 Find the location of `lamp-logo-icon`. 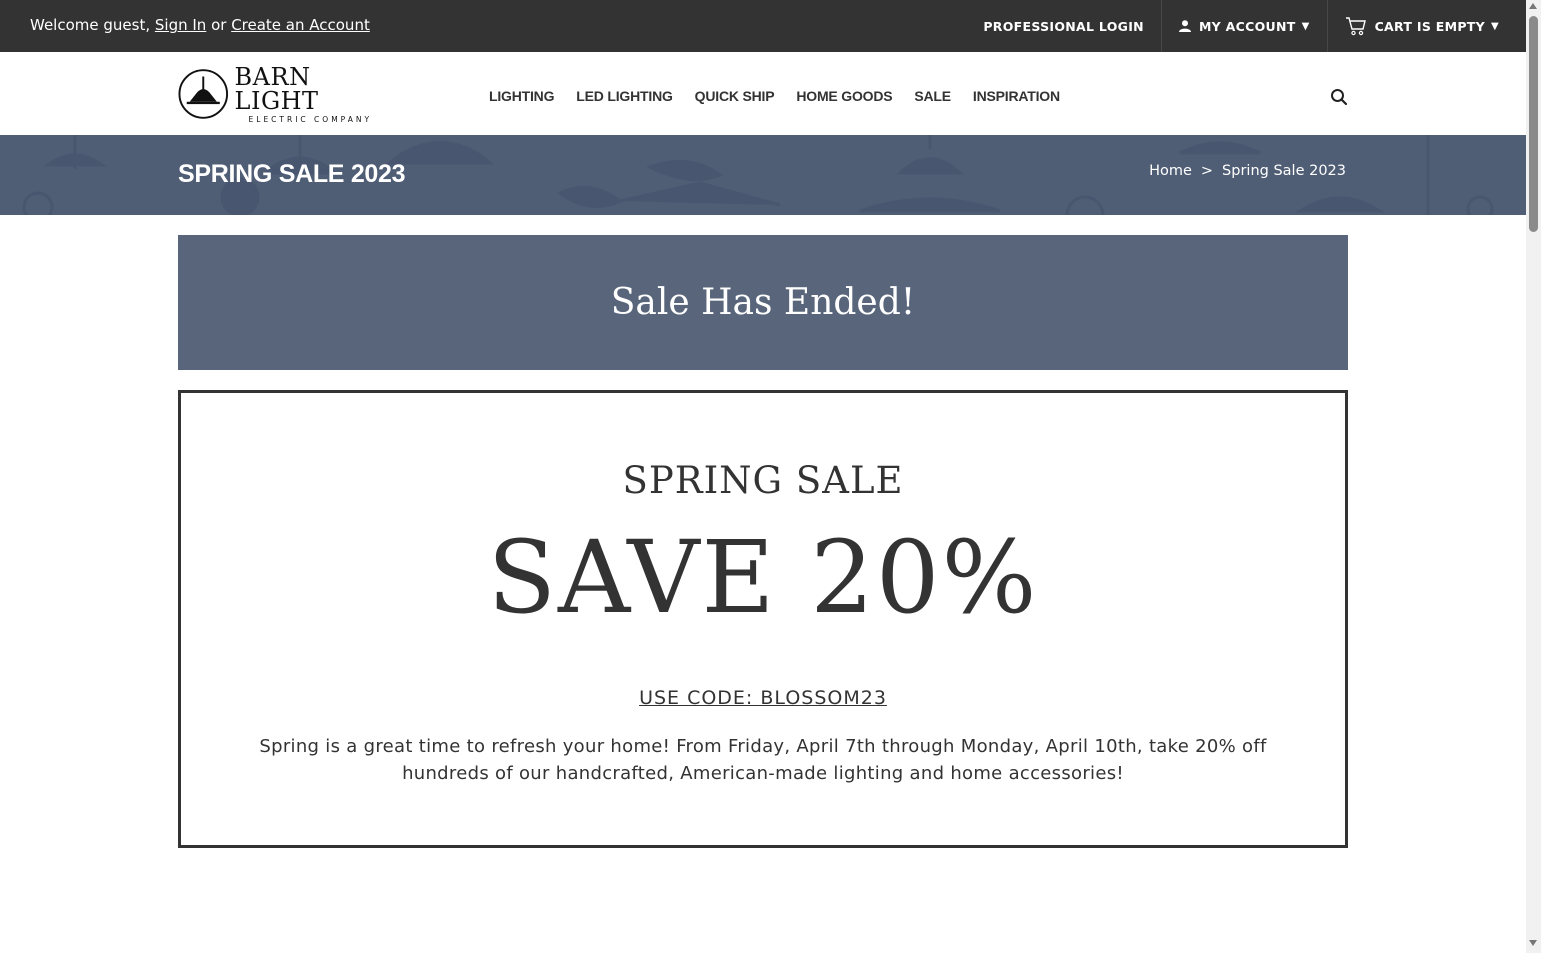

lamp-logo-icon is located at coordinates (203, 94).